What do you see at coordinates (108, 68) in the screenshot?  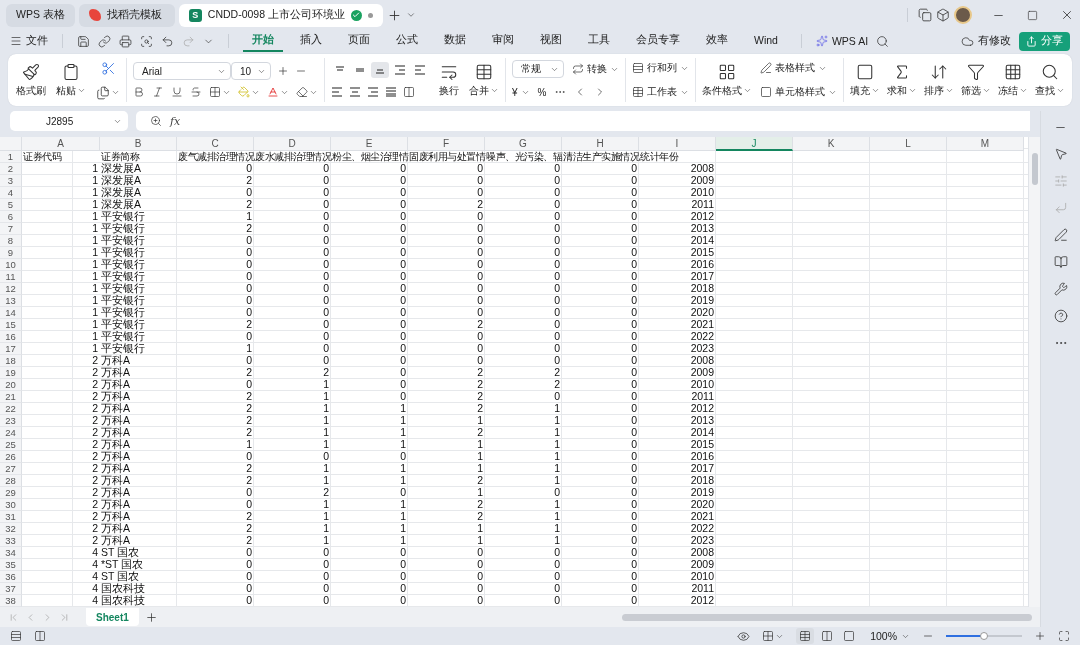 I see `scissors-icon` at bounding box center [108, 68].